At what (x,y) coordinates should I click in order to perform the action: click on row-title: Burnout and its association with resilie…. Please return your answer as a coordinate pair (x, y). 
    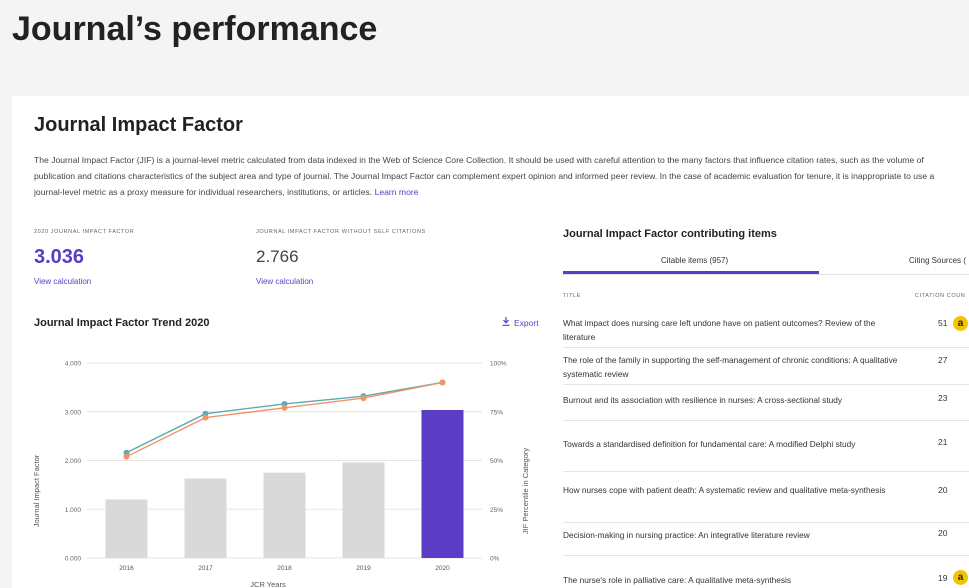
    Looking at the image, I should click on (733, 400).